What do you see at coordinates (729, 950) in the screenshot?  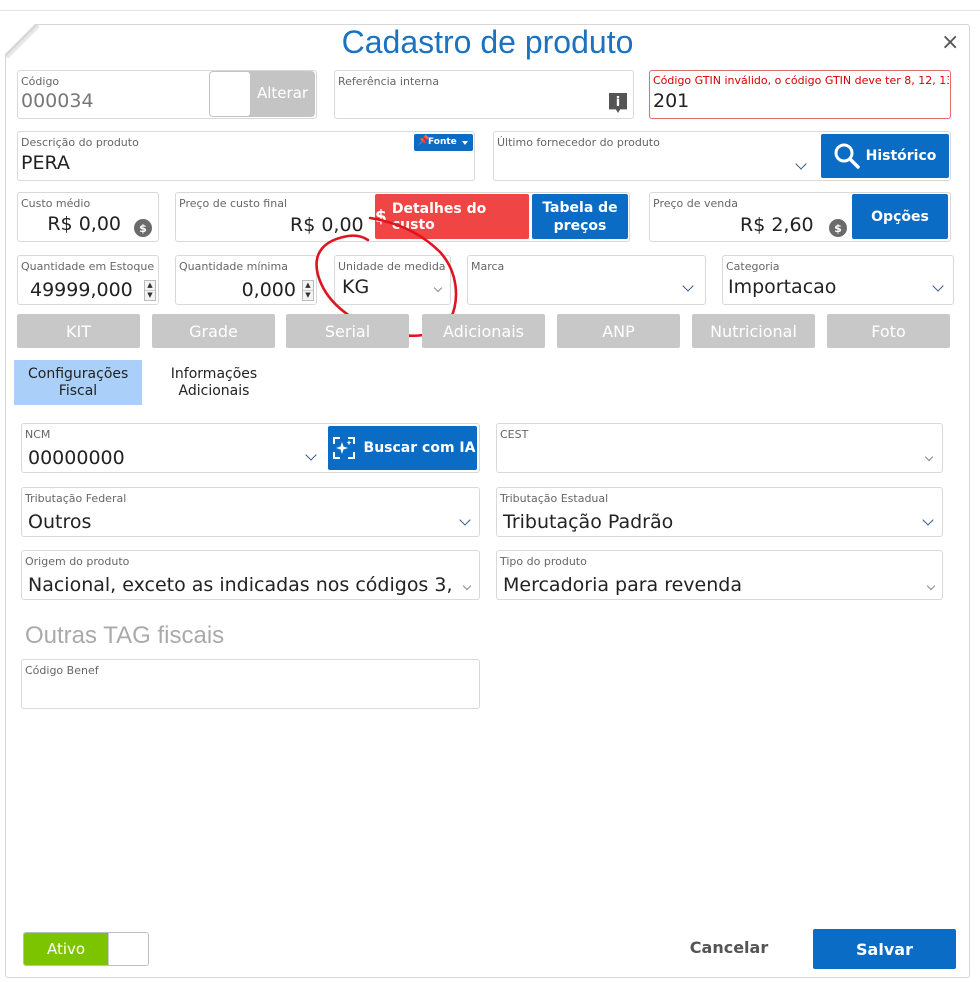 I see `cancelar-button: Cancelar` at bounding box center [729, 950].